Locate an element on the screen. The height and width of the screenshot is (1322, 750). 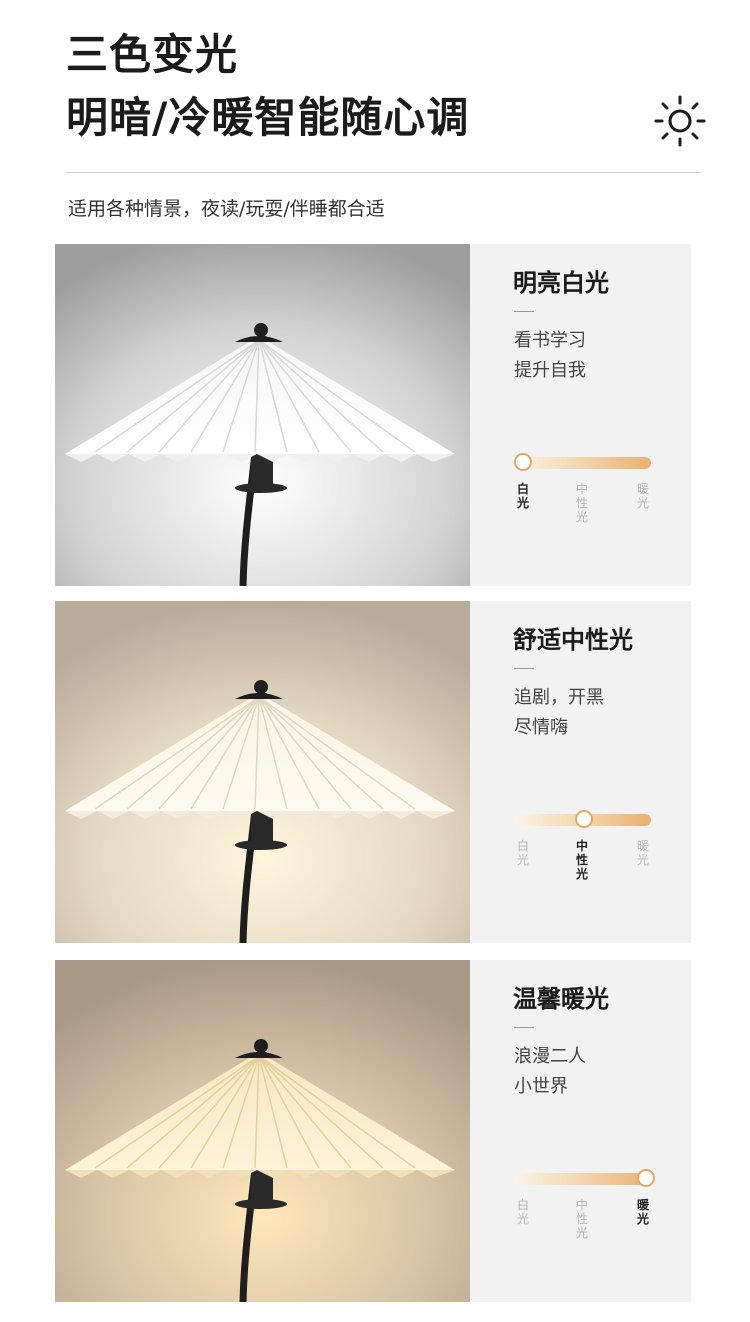
mode-title: 温馨暖光 is located at coordinates (561, 999).